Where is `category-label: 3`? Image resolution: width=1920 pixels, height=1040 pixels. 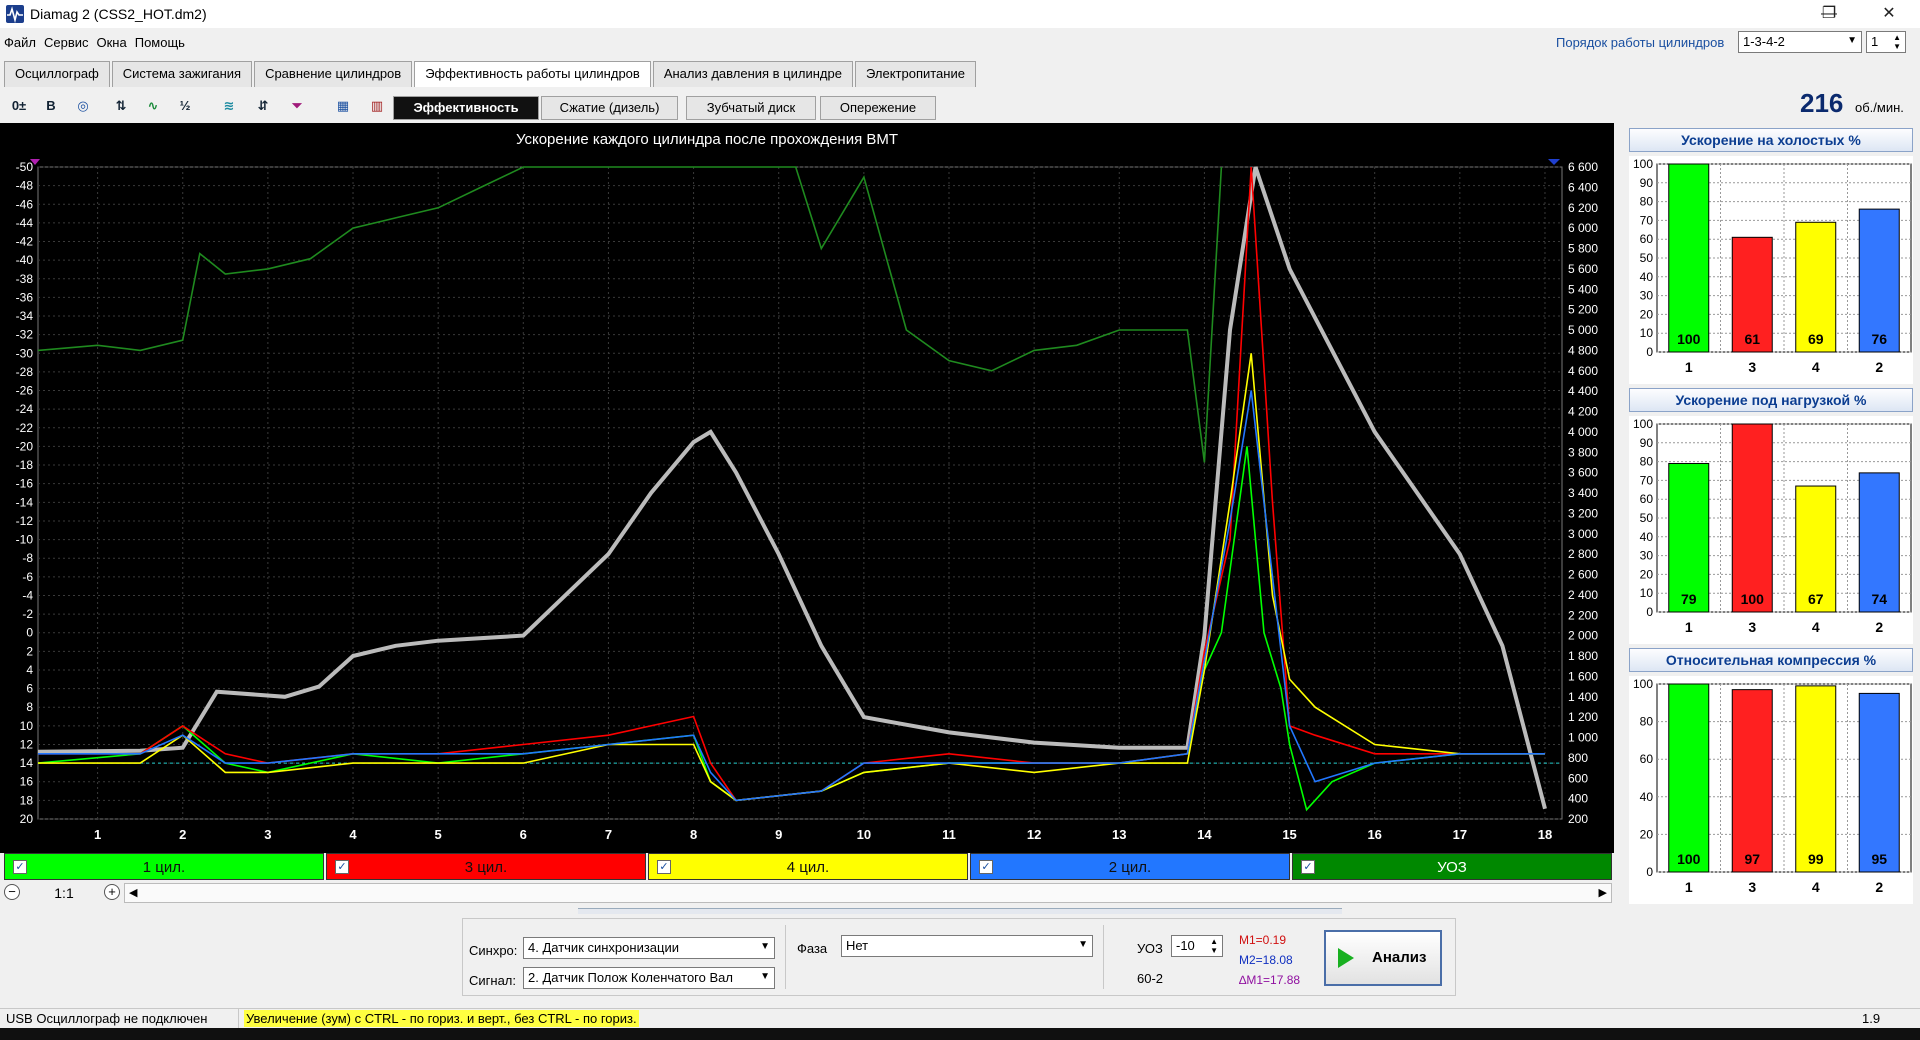 category-label: 3 is located at coordinates (1752, 887).